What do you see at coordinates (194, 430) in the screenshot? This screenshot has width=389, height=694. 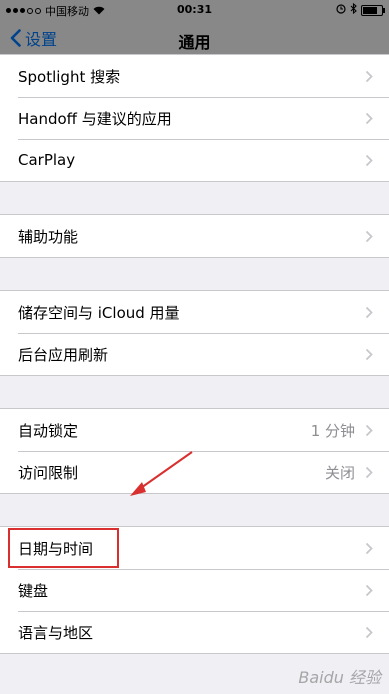 I see `row-auto-lock: 自动锁定 1 分钟` at bounding box center [194, 430].